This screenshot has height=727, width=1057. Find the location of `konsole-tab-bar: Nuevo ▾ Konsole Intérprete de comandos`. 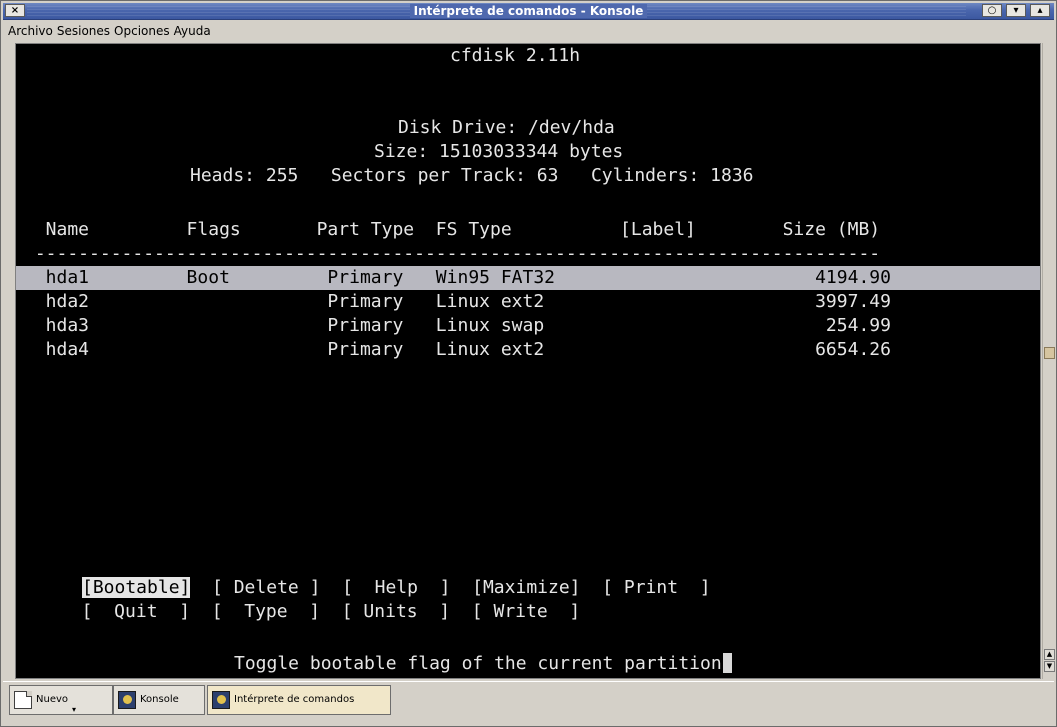

konsole-tab-bar: Nuevo ▾ Konsole Intérprete de comandos is located at coordinates (528, 703).